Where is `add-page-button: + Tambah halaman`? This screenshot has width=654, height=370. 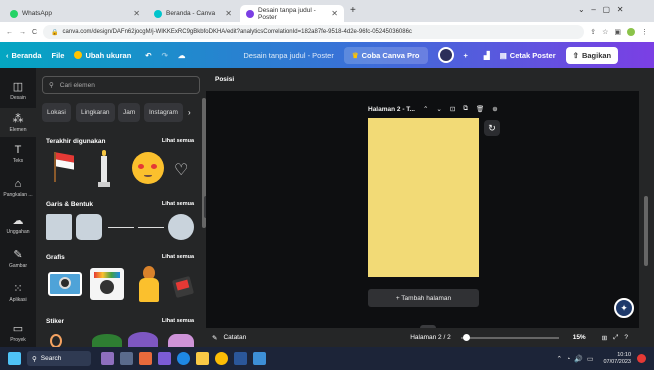
add-page-button: + Tambah halaman is located at coordinates (423, 298).